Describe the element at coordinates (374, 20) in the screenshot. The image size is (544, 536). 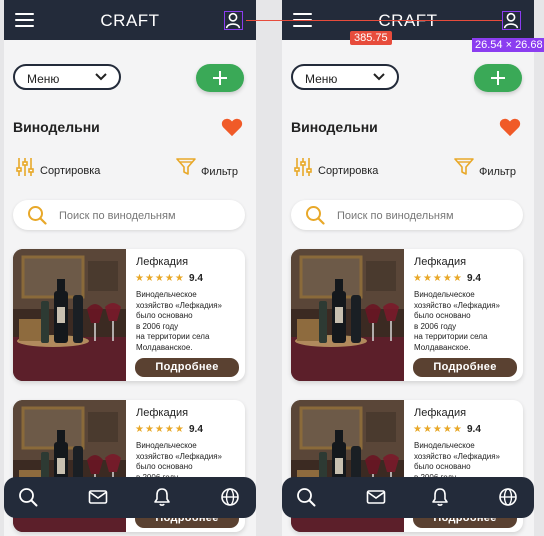
I see `measure-line` at that location.